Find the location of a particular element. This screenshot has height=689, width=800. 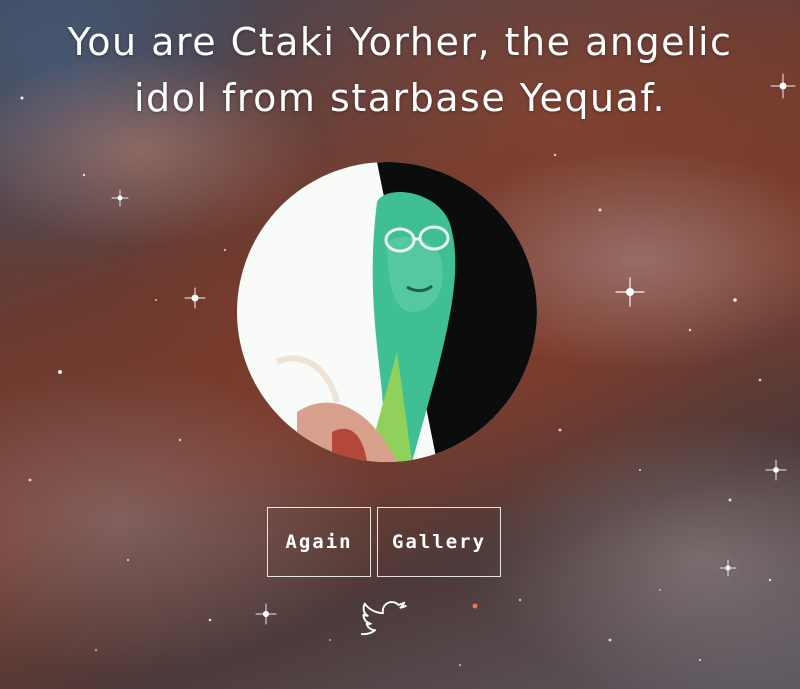

gallery-button: Gallery is located at coordinates (439, 542).